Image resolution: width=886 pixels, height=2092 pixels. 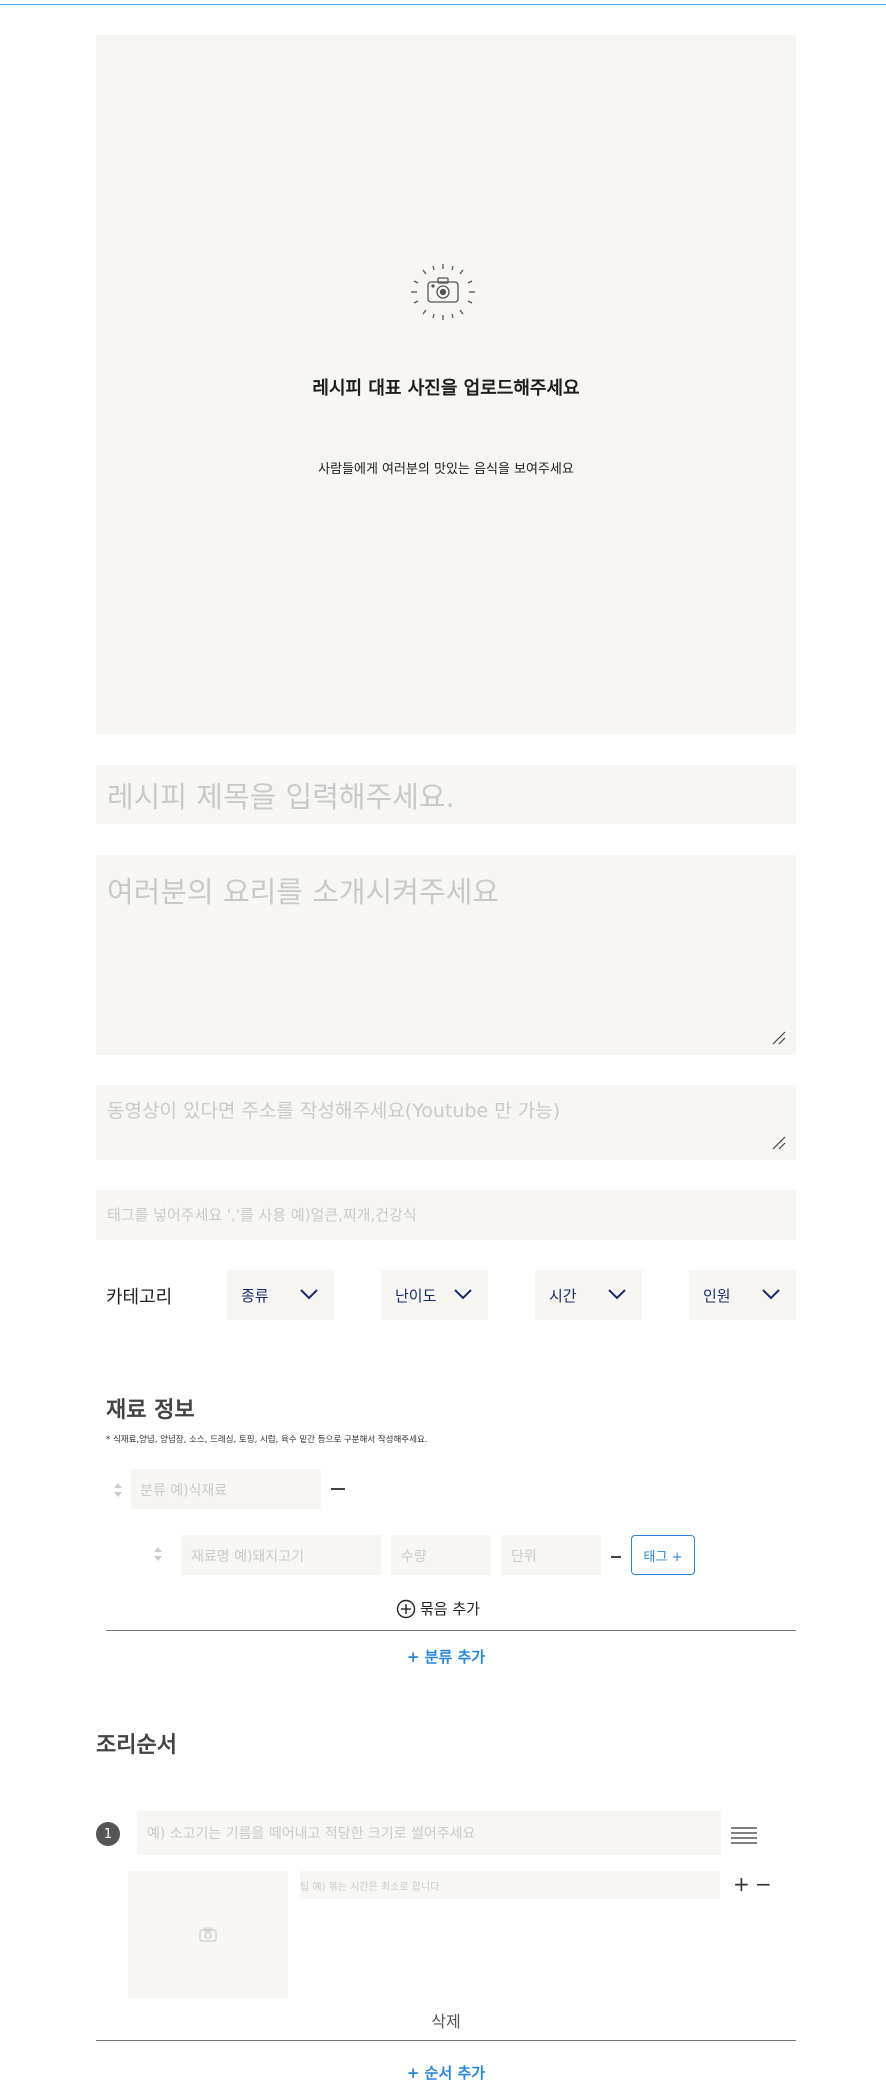 I want to click on step-description-input: 예) 소고기는 기름을 떼어내고 적당한 크기로 썰어주세요, so click(x=429, y=1833).